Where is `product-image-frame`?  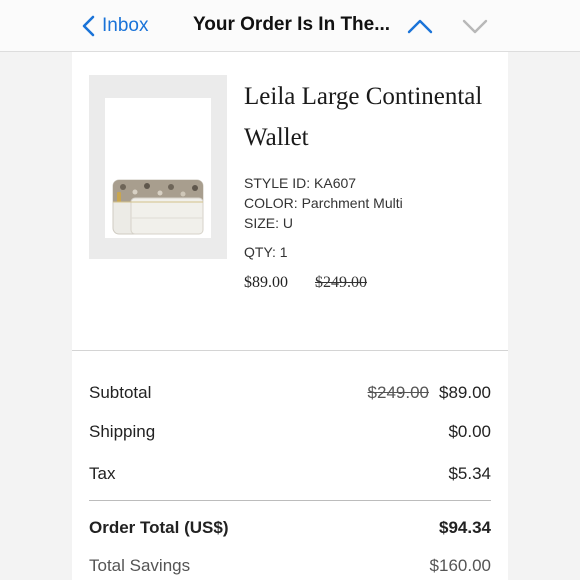
product-image-frame is located at coordinates (158, 168).